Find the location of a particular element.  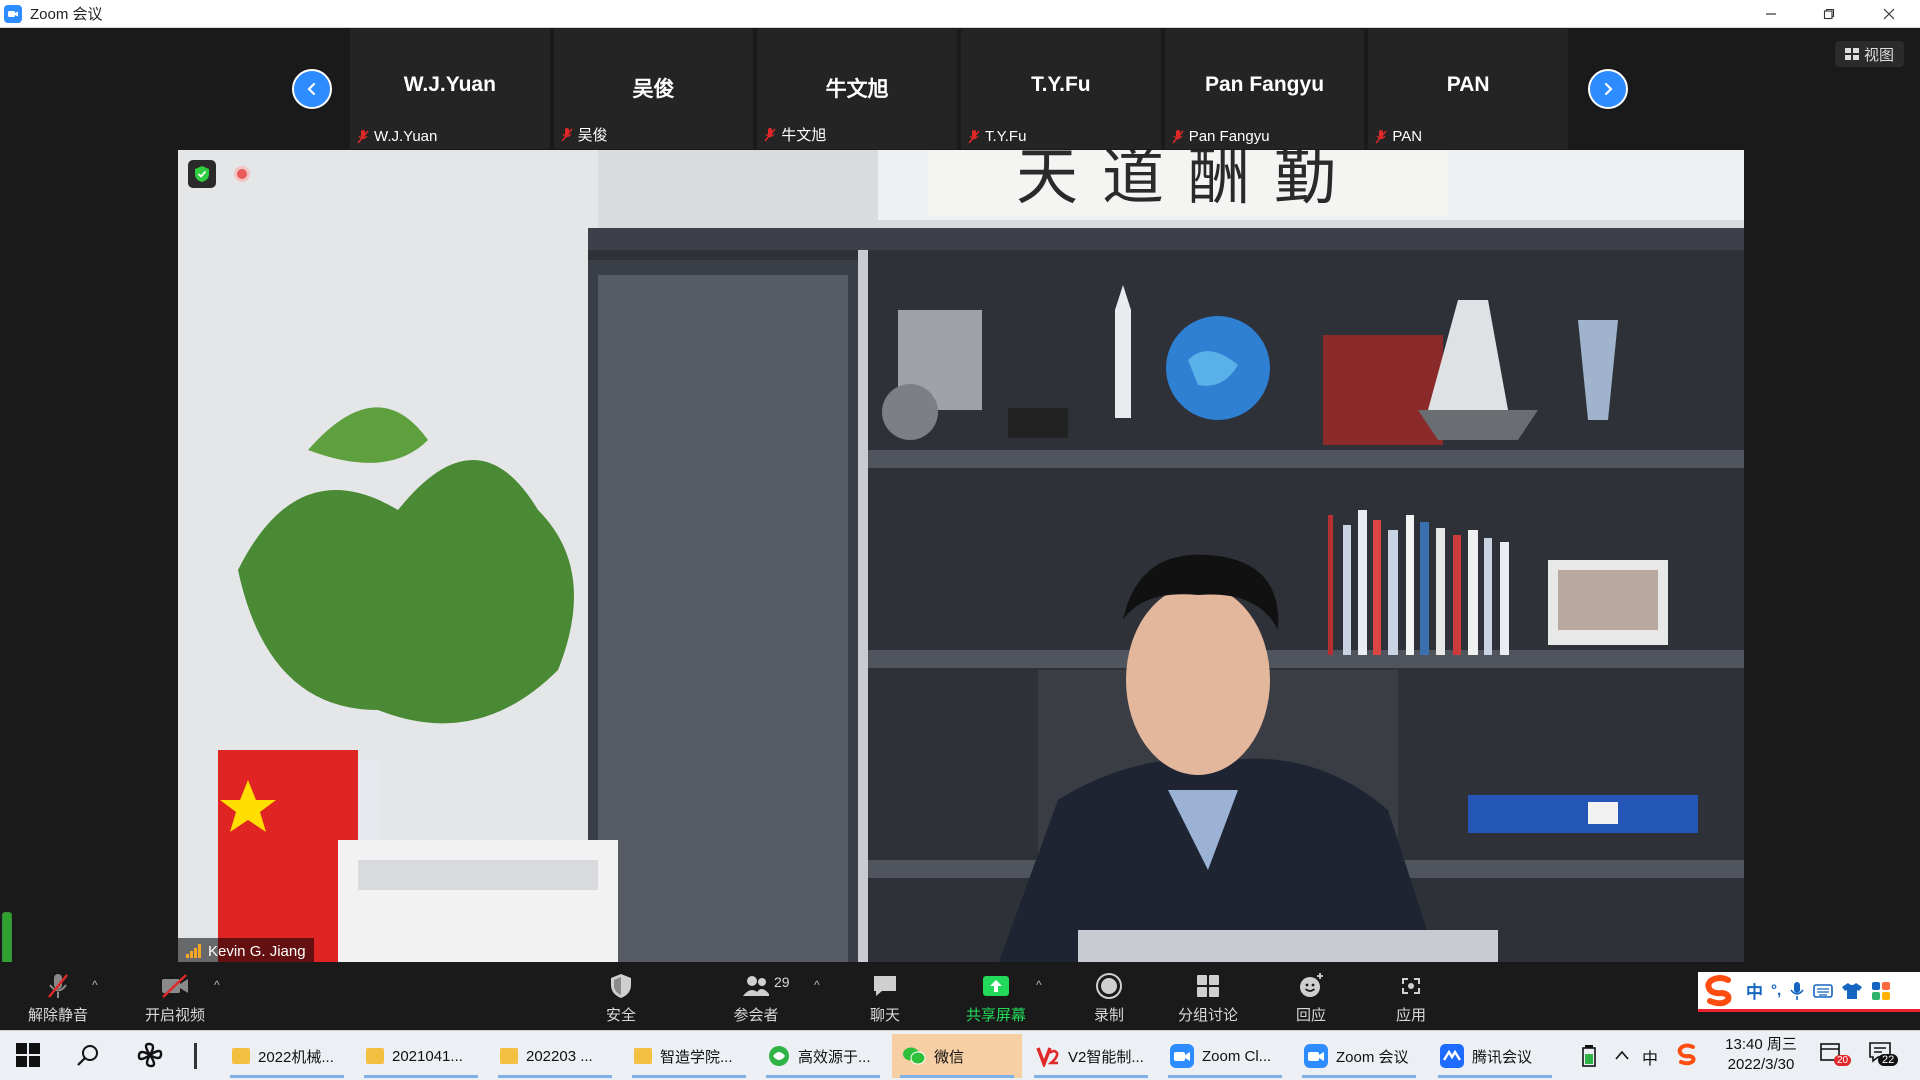

participant-display-name: 吴俊 is located at coordinates (653, 89).